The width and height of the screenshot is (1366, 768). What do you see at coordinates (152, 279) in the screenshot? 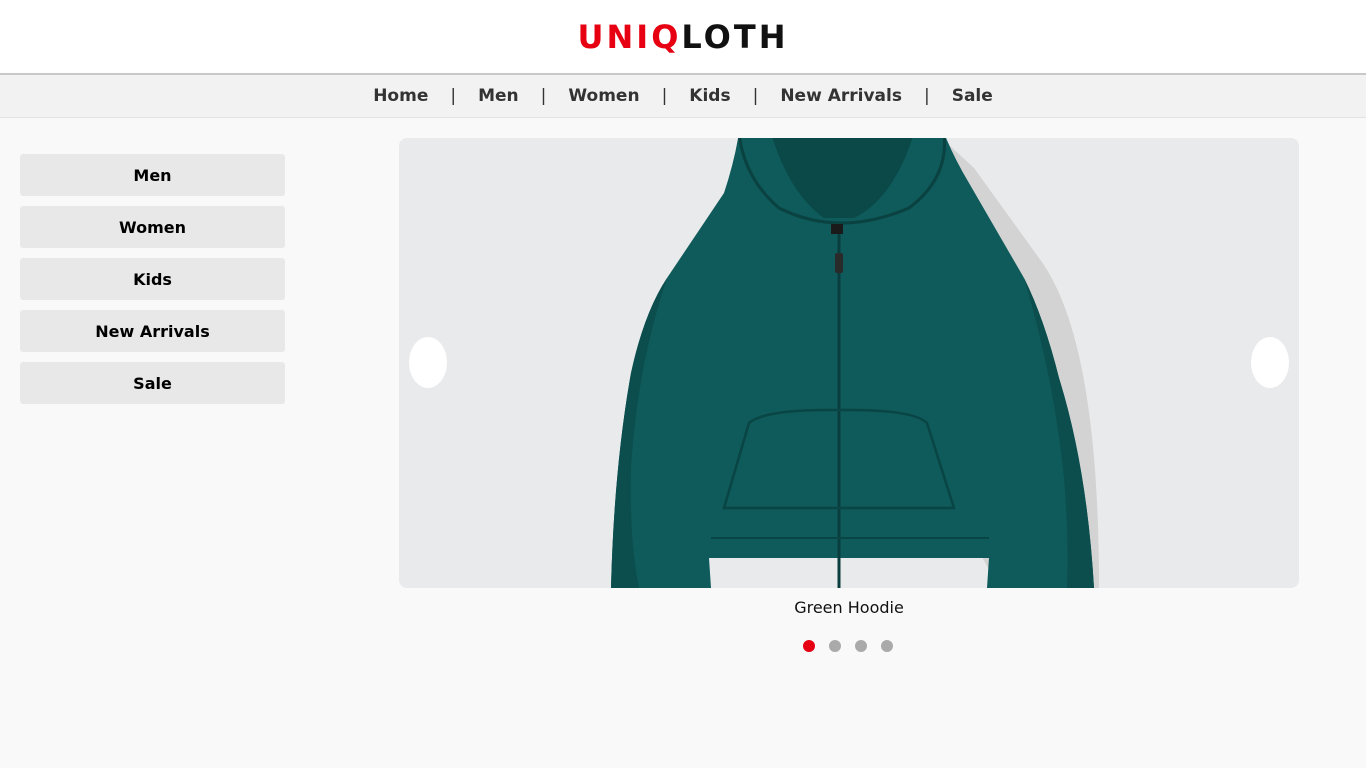
I see `sidebar-button-kids: Kids` at bounding box center [152, 279].